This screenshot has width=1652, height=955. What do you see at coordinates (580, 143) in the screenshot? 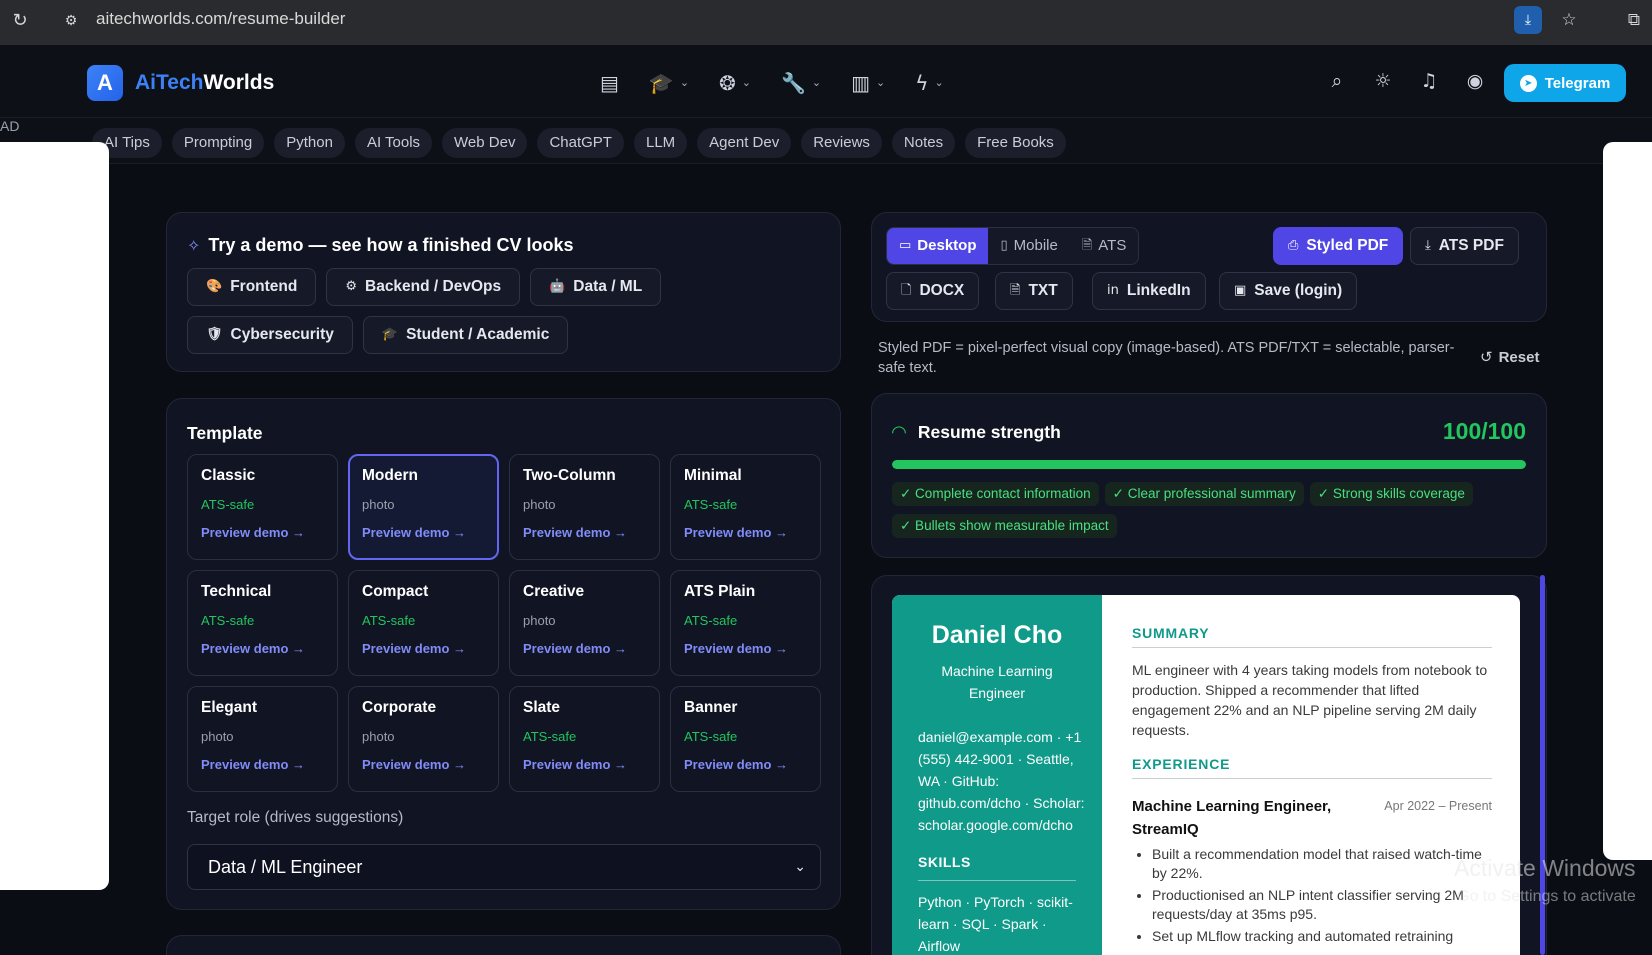
I see `category-chip: ChatGPT` at bounding box center [580, 143].